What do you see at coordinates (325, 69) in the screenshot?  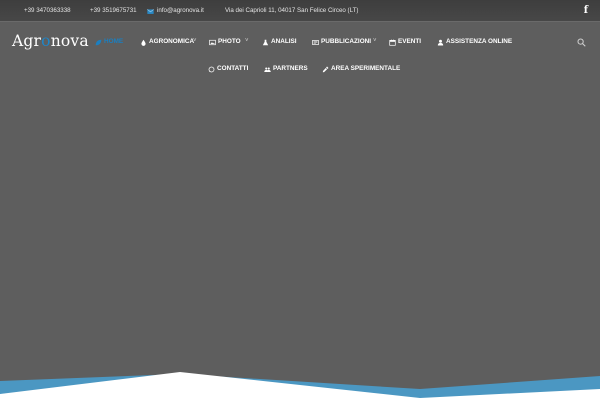 I see `eyedropper-icon` at bounding box center [325, 69].